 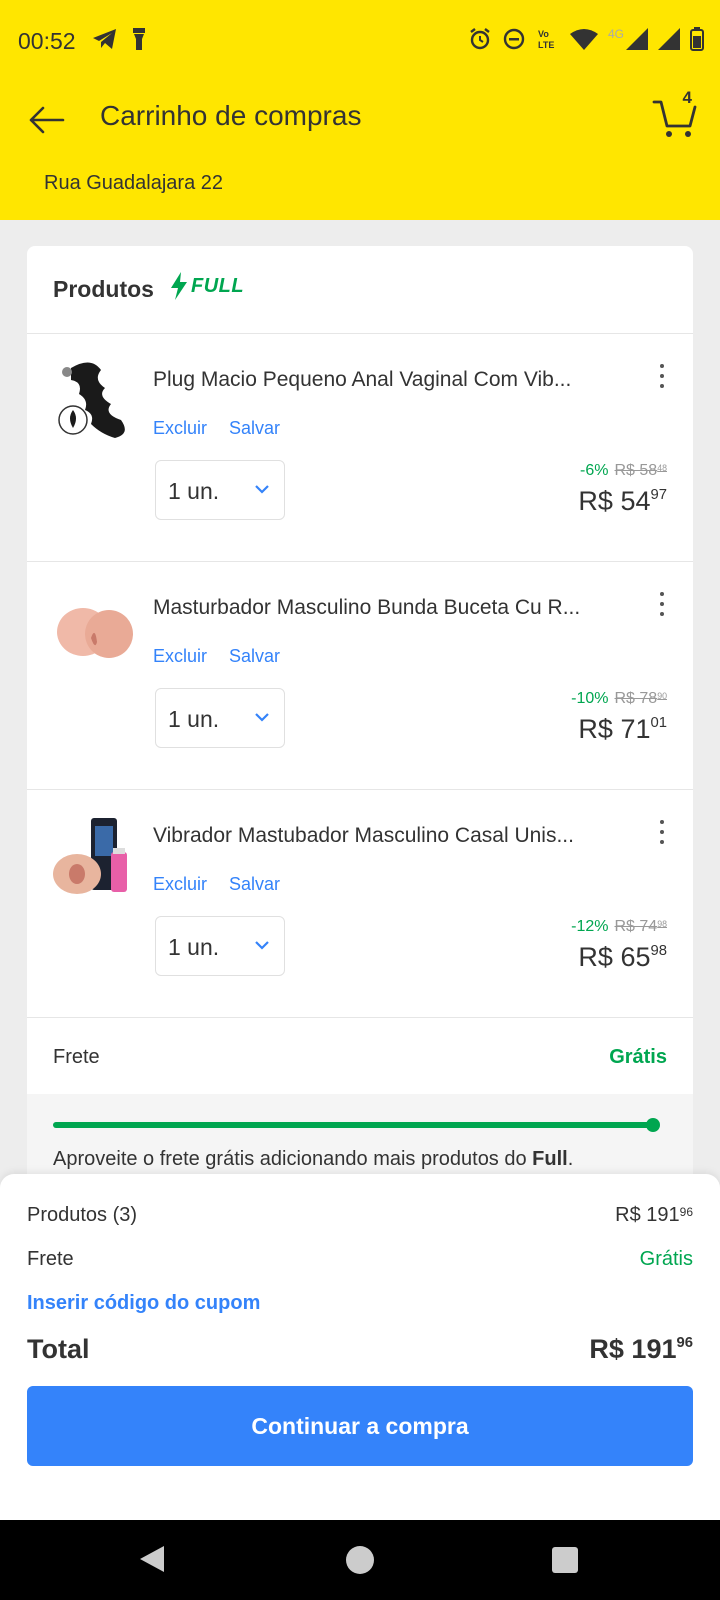 What do you see at coordinates (641, 698) in the screenshot?
I see `original-price: R$ 7890` at bounding box center [641, 698].